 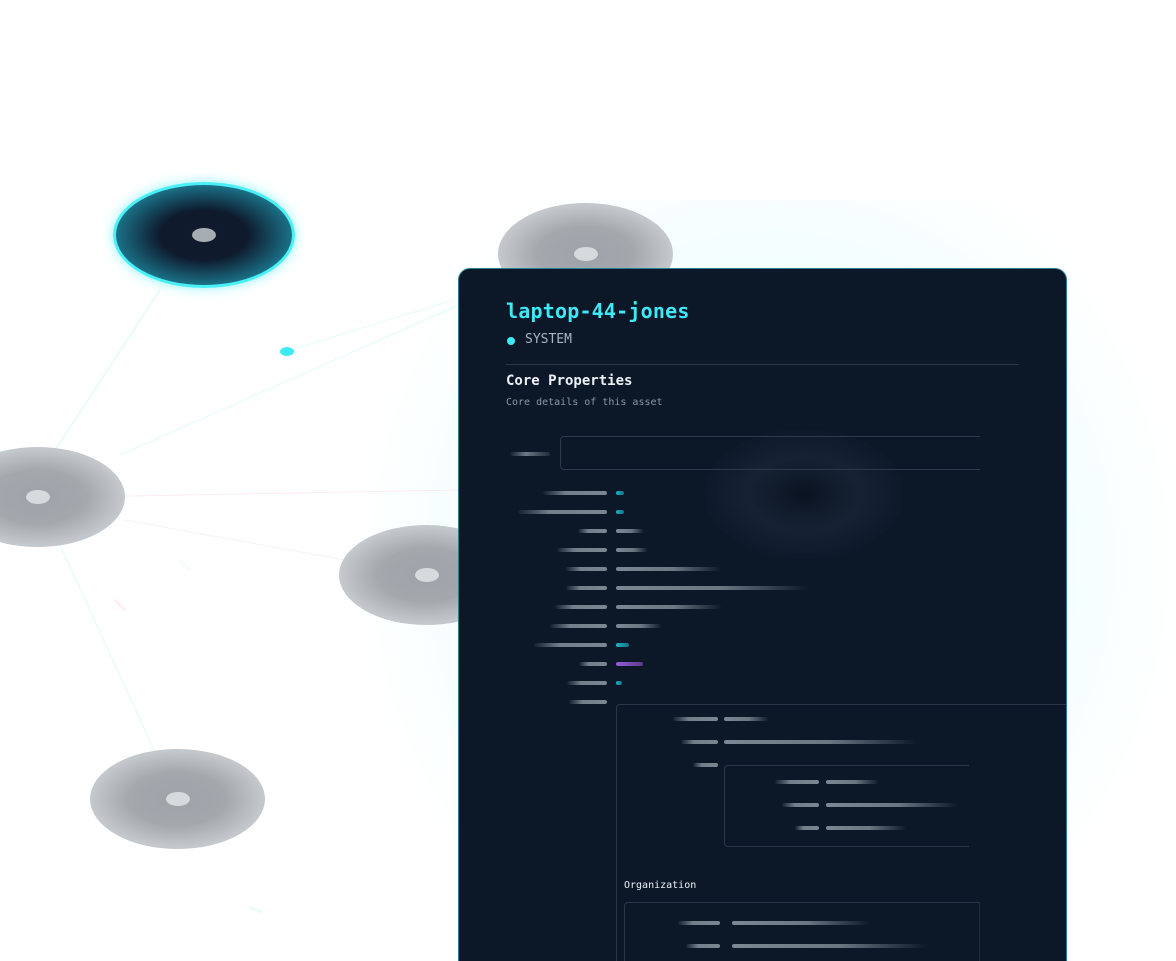 What do you see at coordinates (548, 339) in the screenshot?
I see `asset-type-label: SYSTEM` at bounding box center [548, 339].